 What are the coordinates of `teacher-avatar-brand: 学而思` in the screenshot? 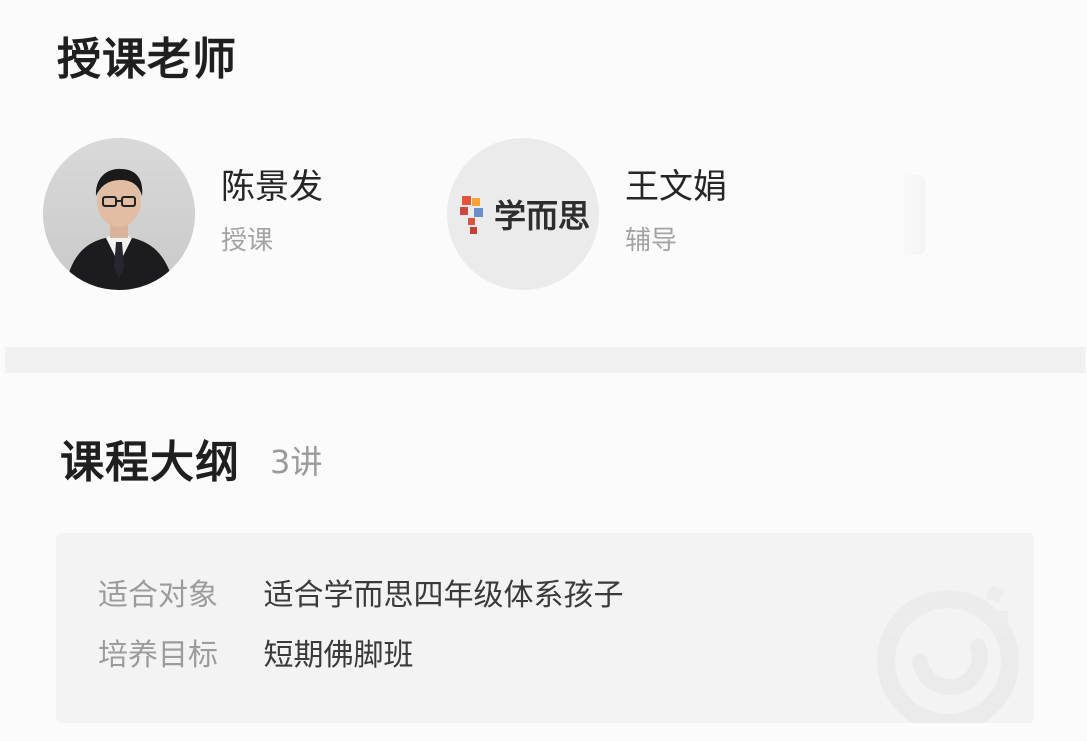 It's located at (523, 214).